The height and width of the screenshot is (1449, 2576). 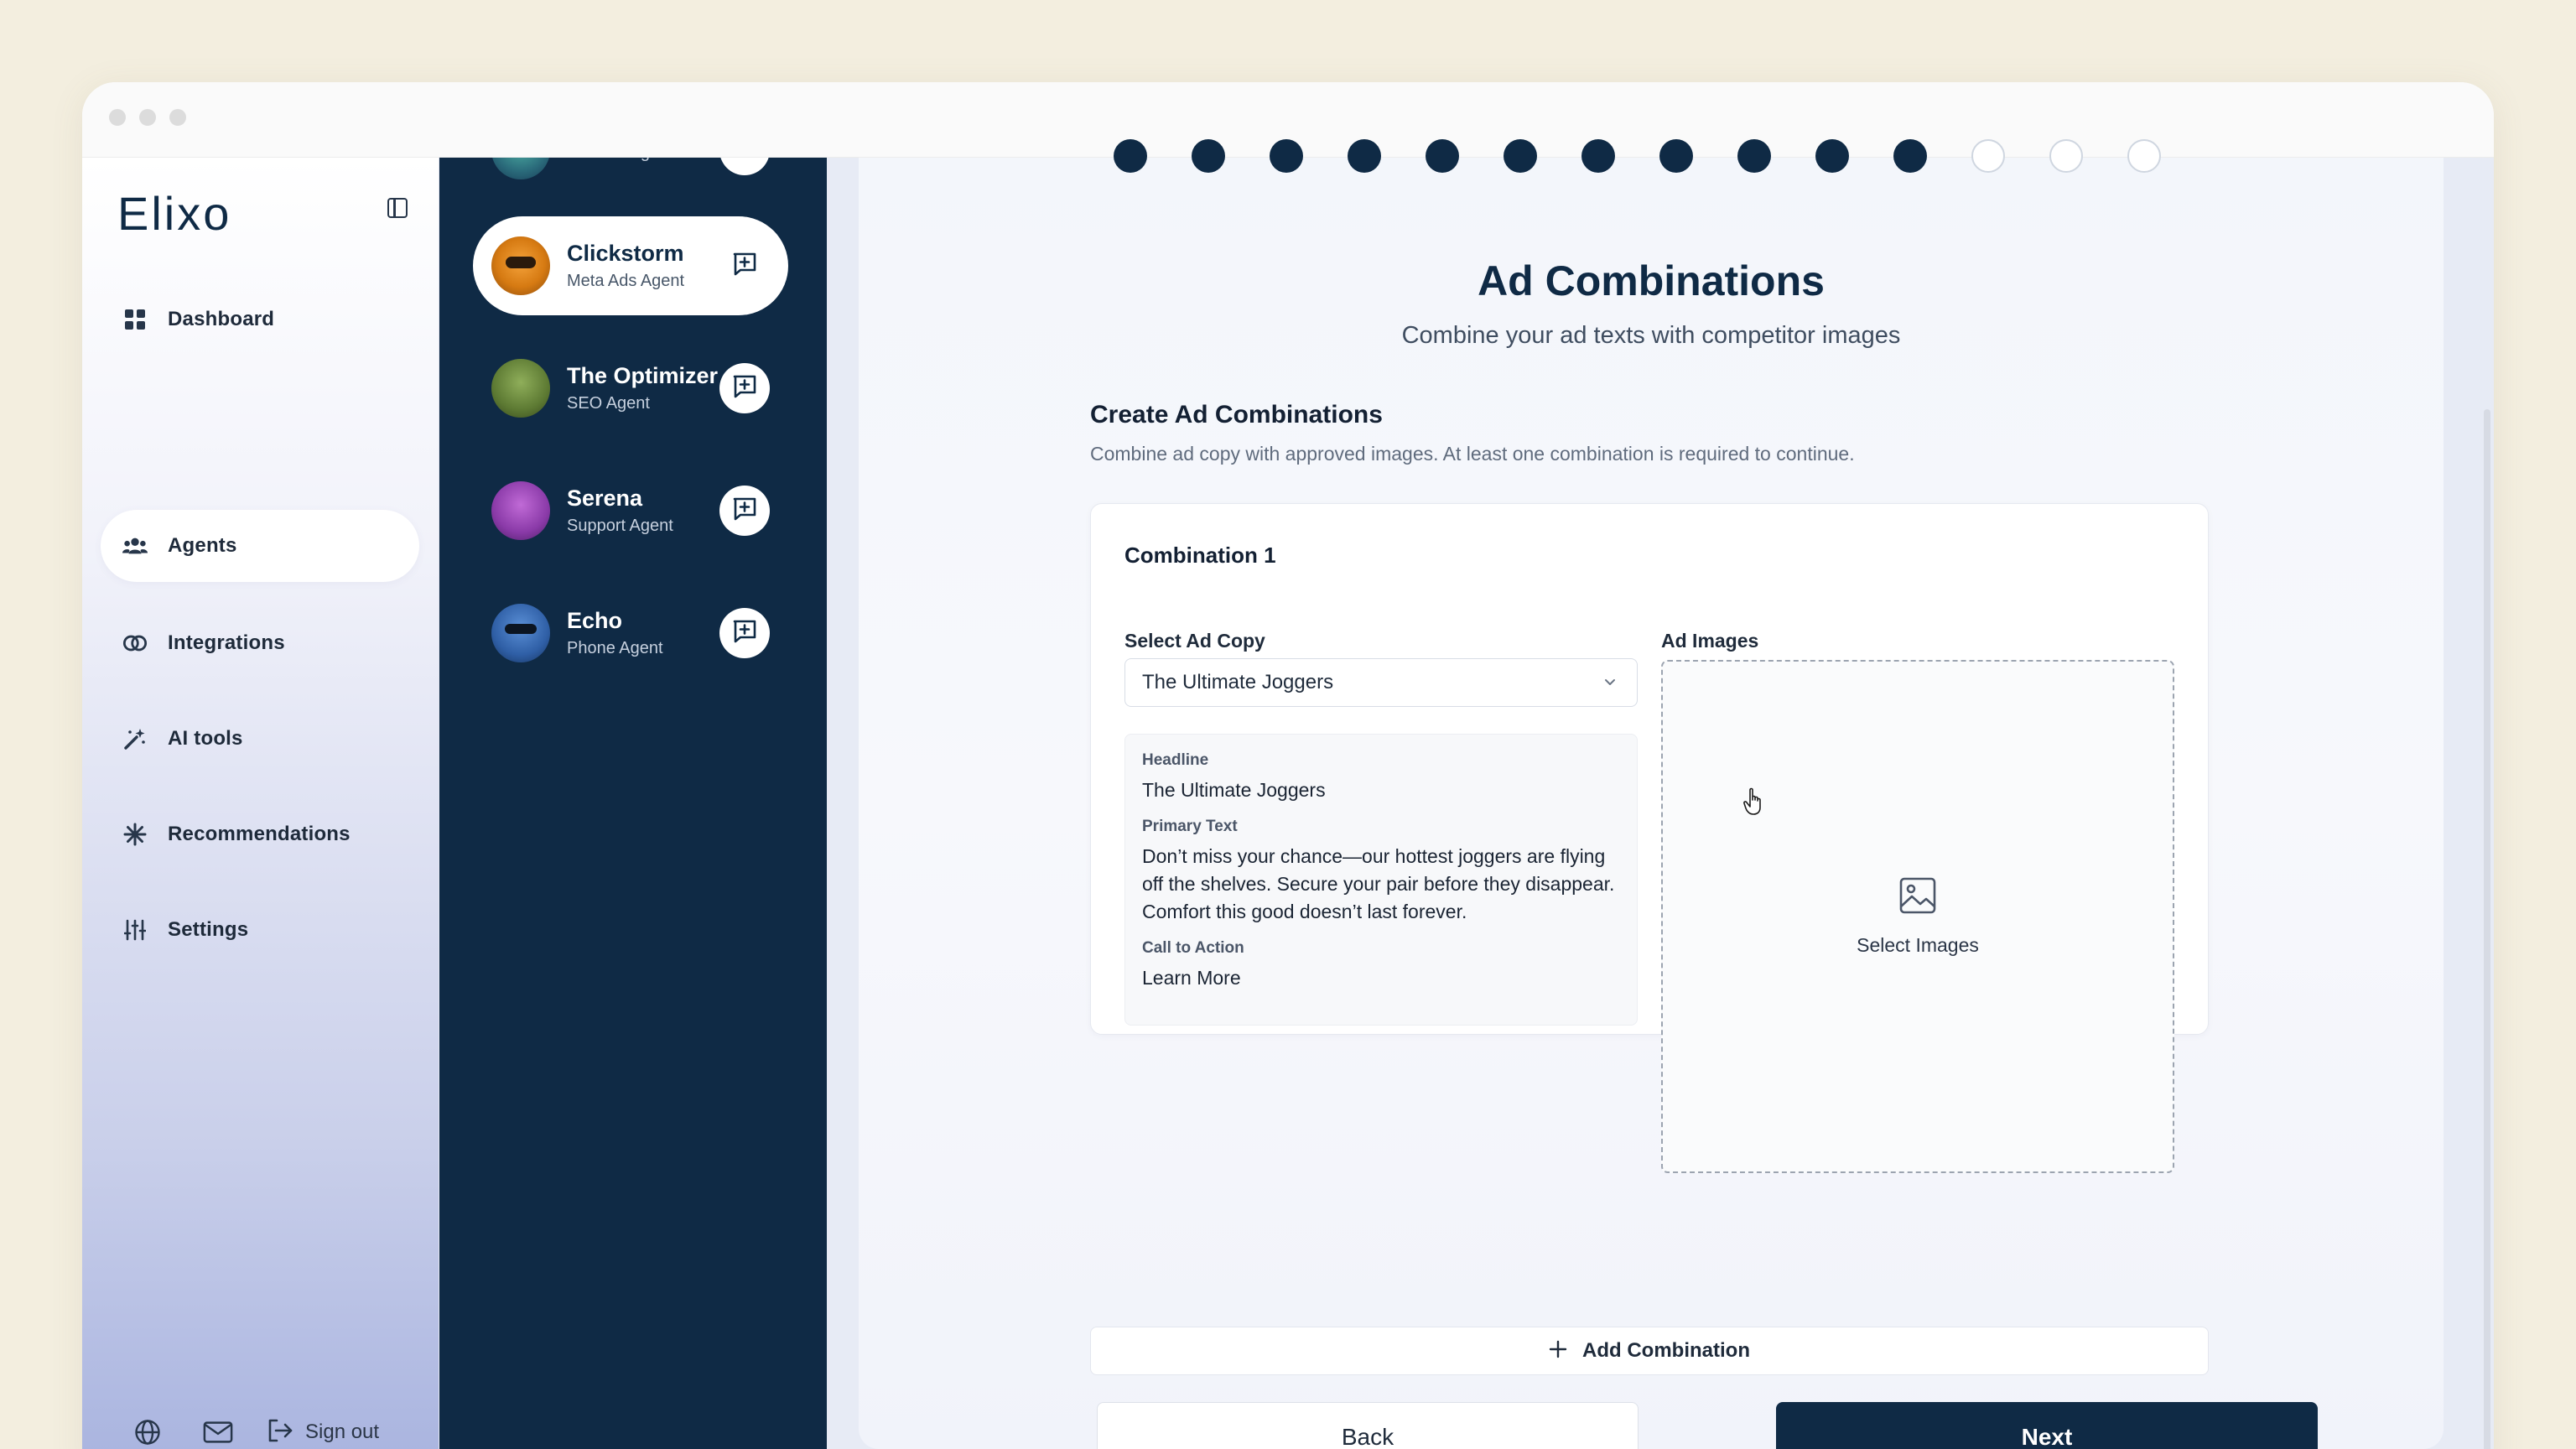 I want to click on sidebar-item-label: Dashboard, so click(x=221, y=319).